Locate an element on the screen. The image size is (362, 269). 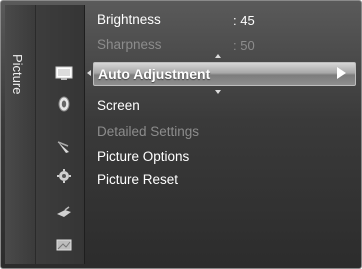
sound-icon is located at coordinates (64, 104).